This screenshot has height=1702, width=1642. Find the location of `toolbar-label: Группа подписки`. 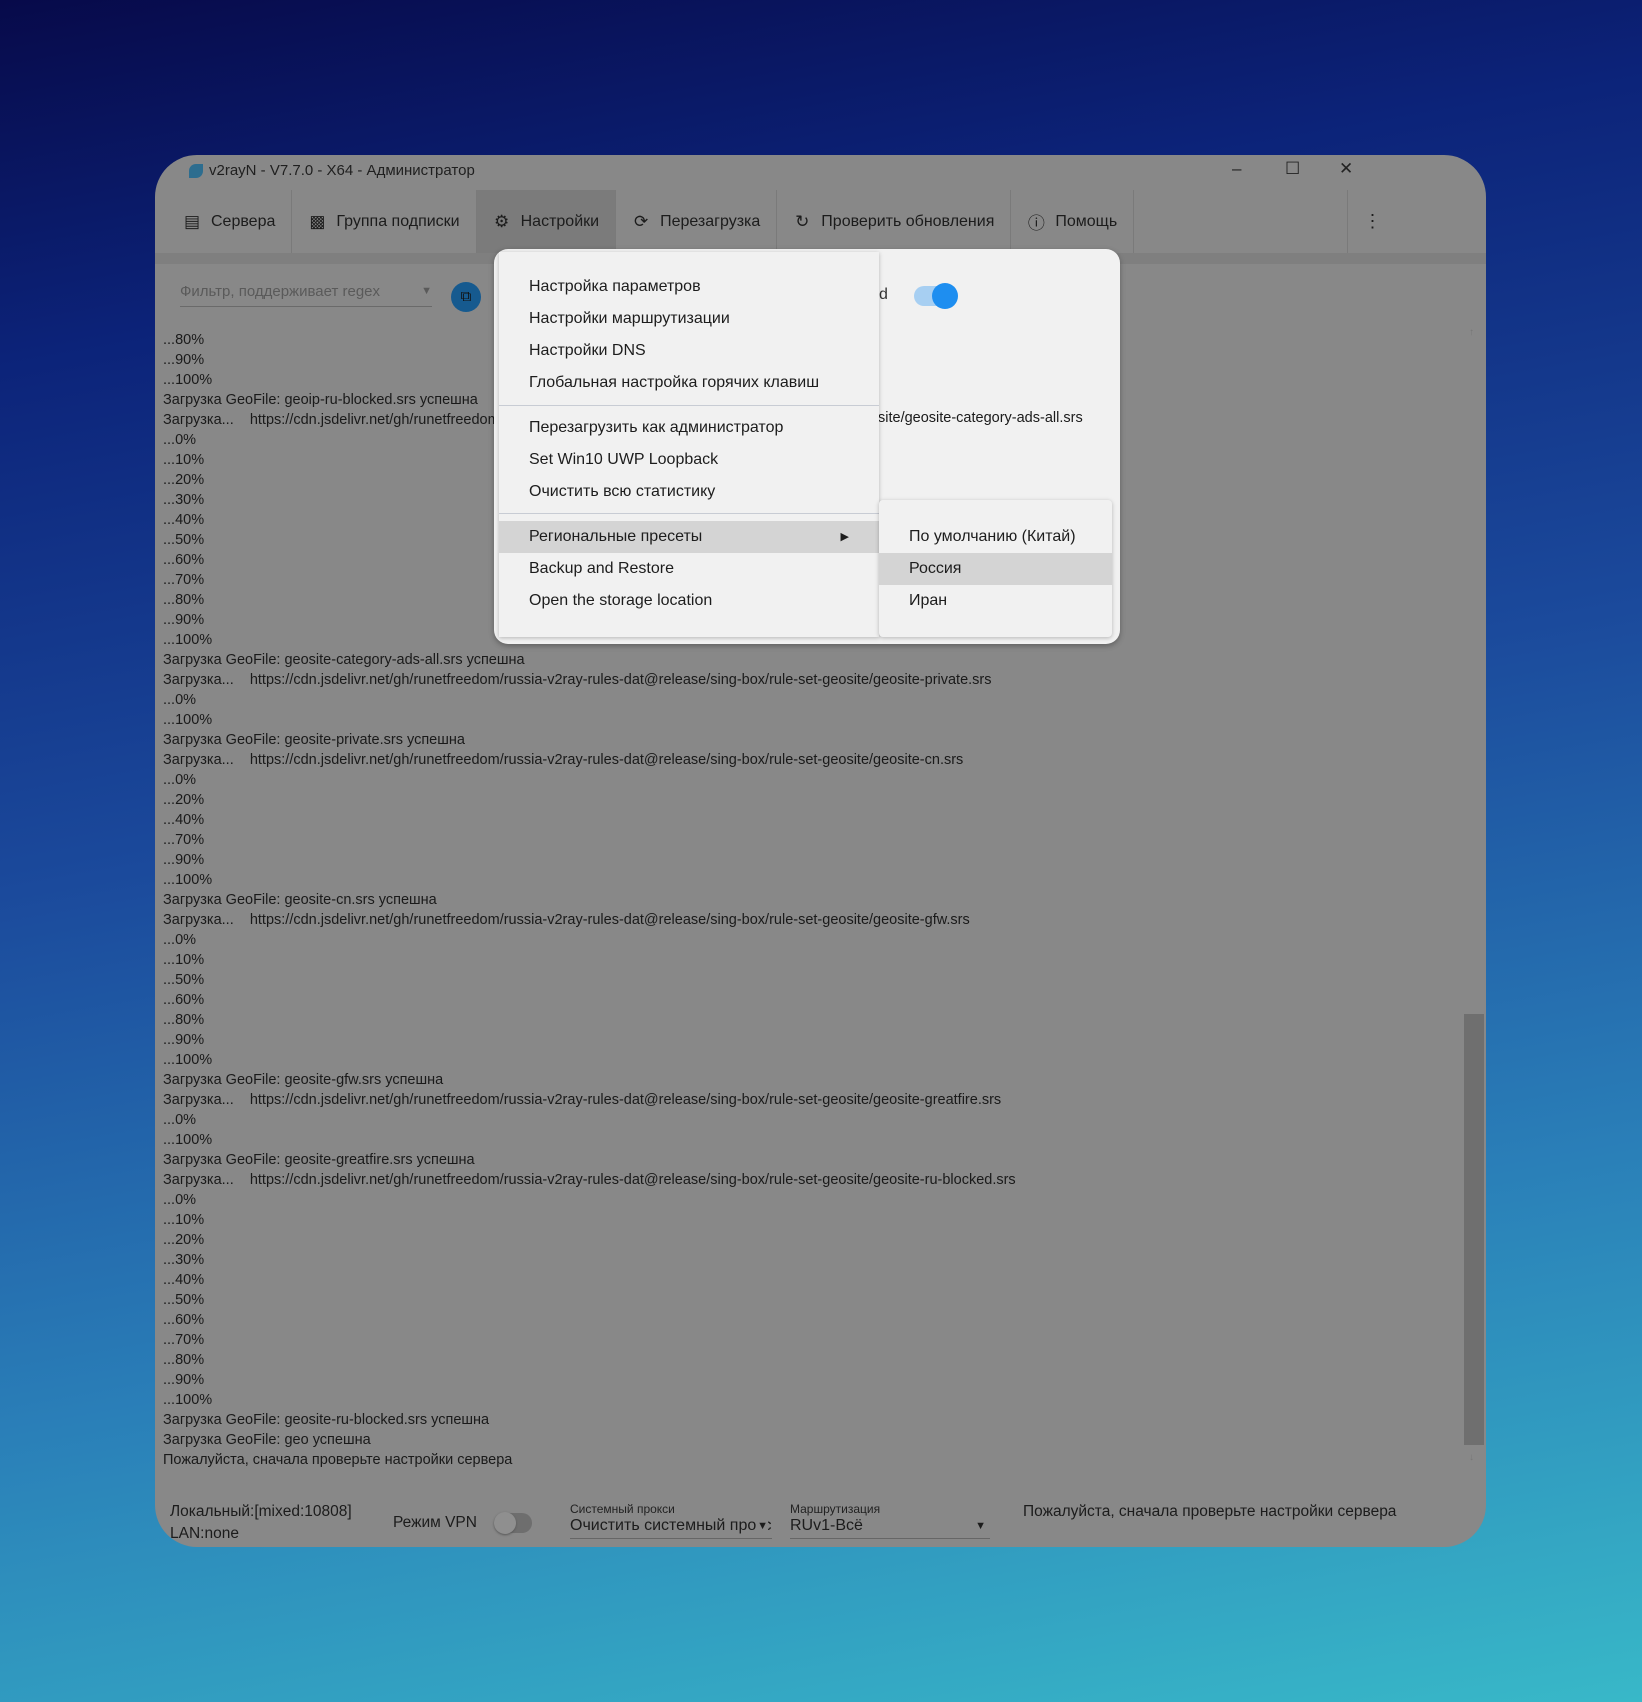

toolbar-label: Группа подписки is located at coordinates (398, 221).